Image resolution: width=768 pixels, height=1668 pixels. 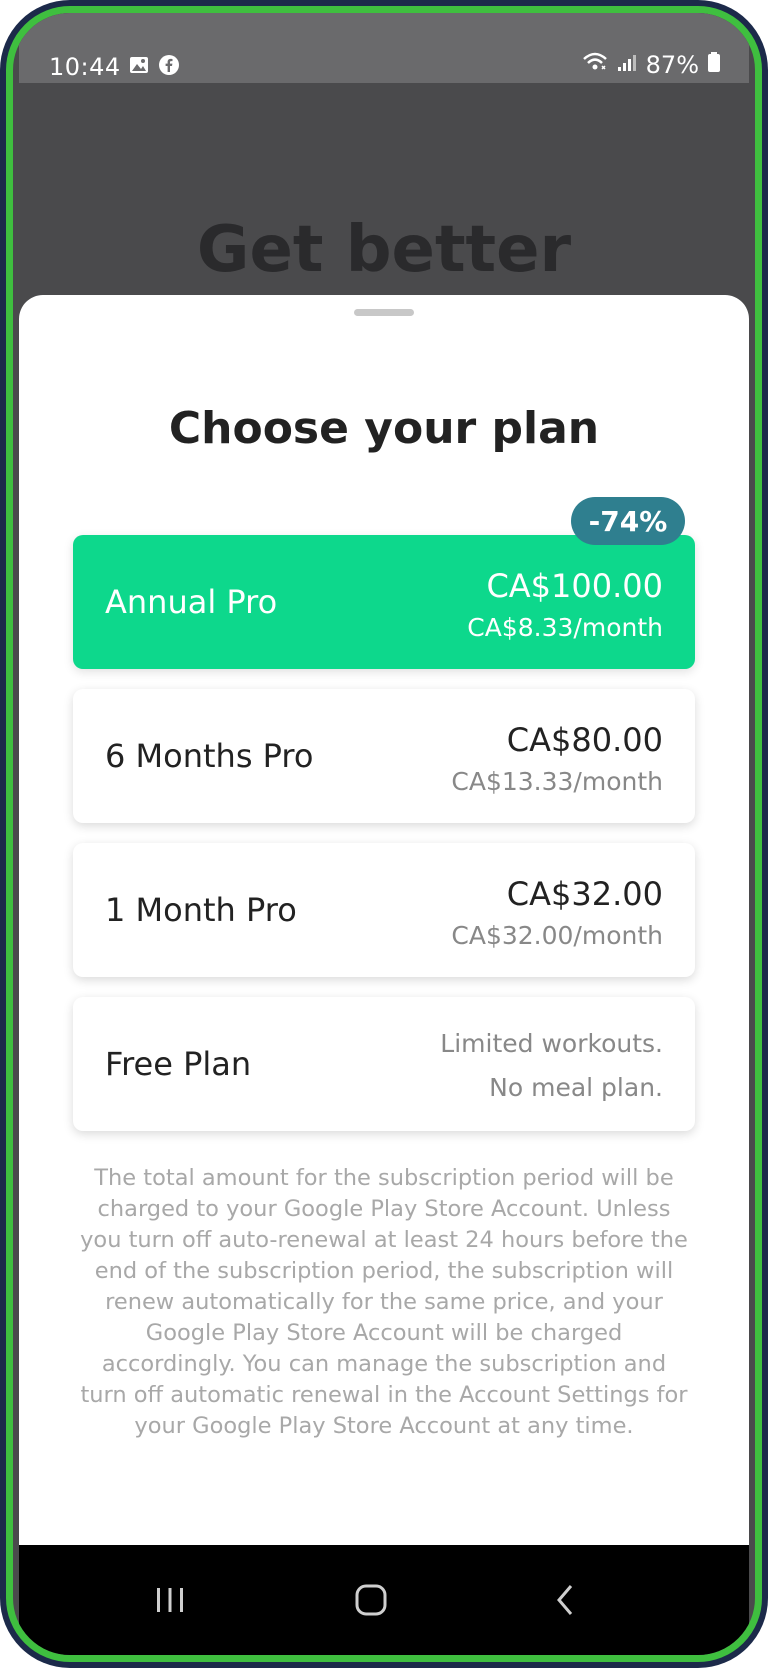 What do you see at coordinates (384, 250) in the screenshot?
I see `background-title: Get better` at bounding box center [384, 250].